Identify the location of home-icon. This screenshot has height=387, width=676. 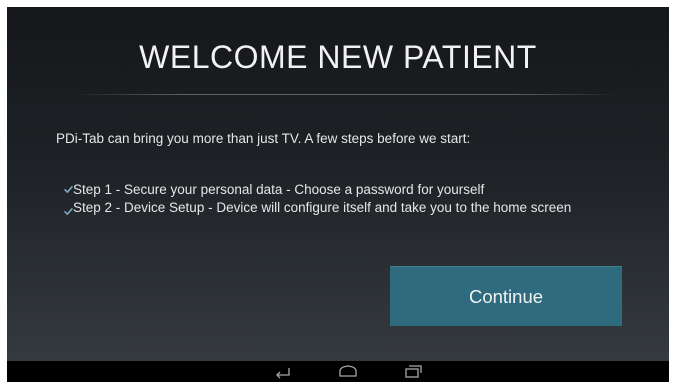
(348, 371).